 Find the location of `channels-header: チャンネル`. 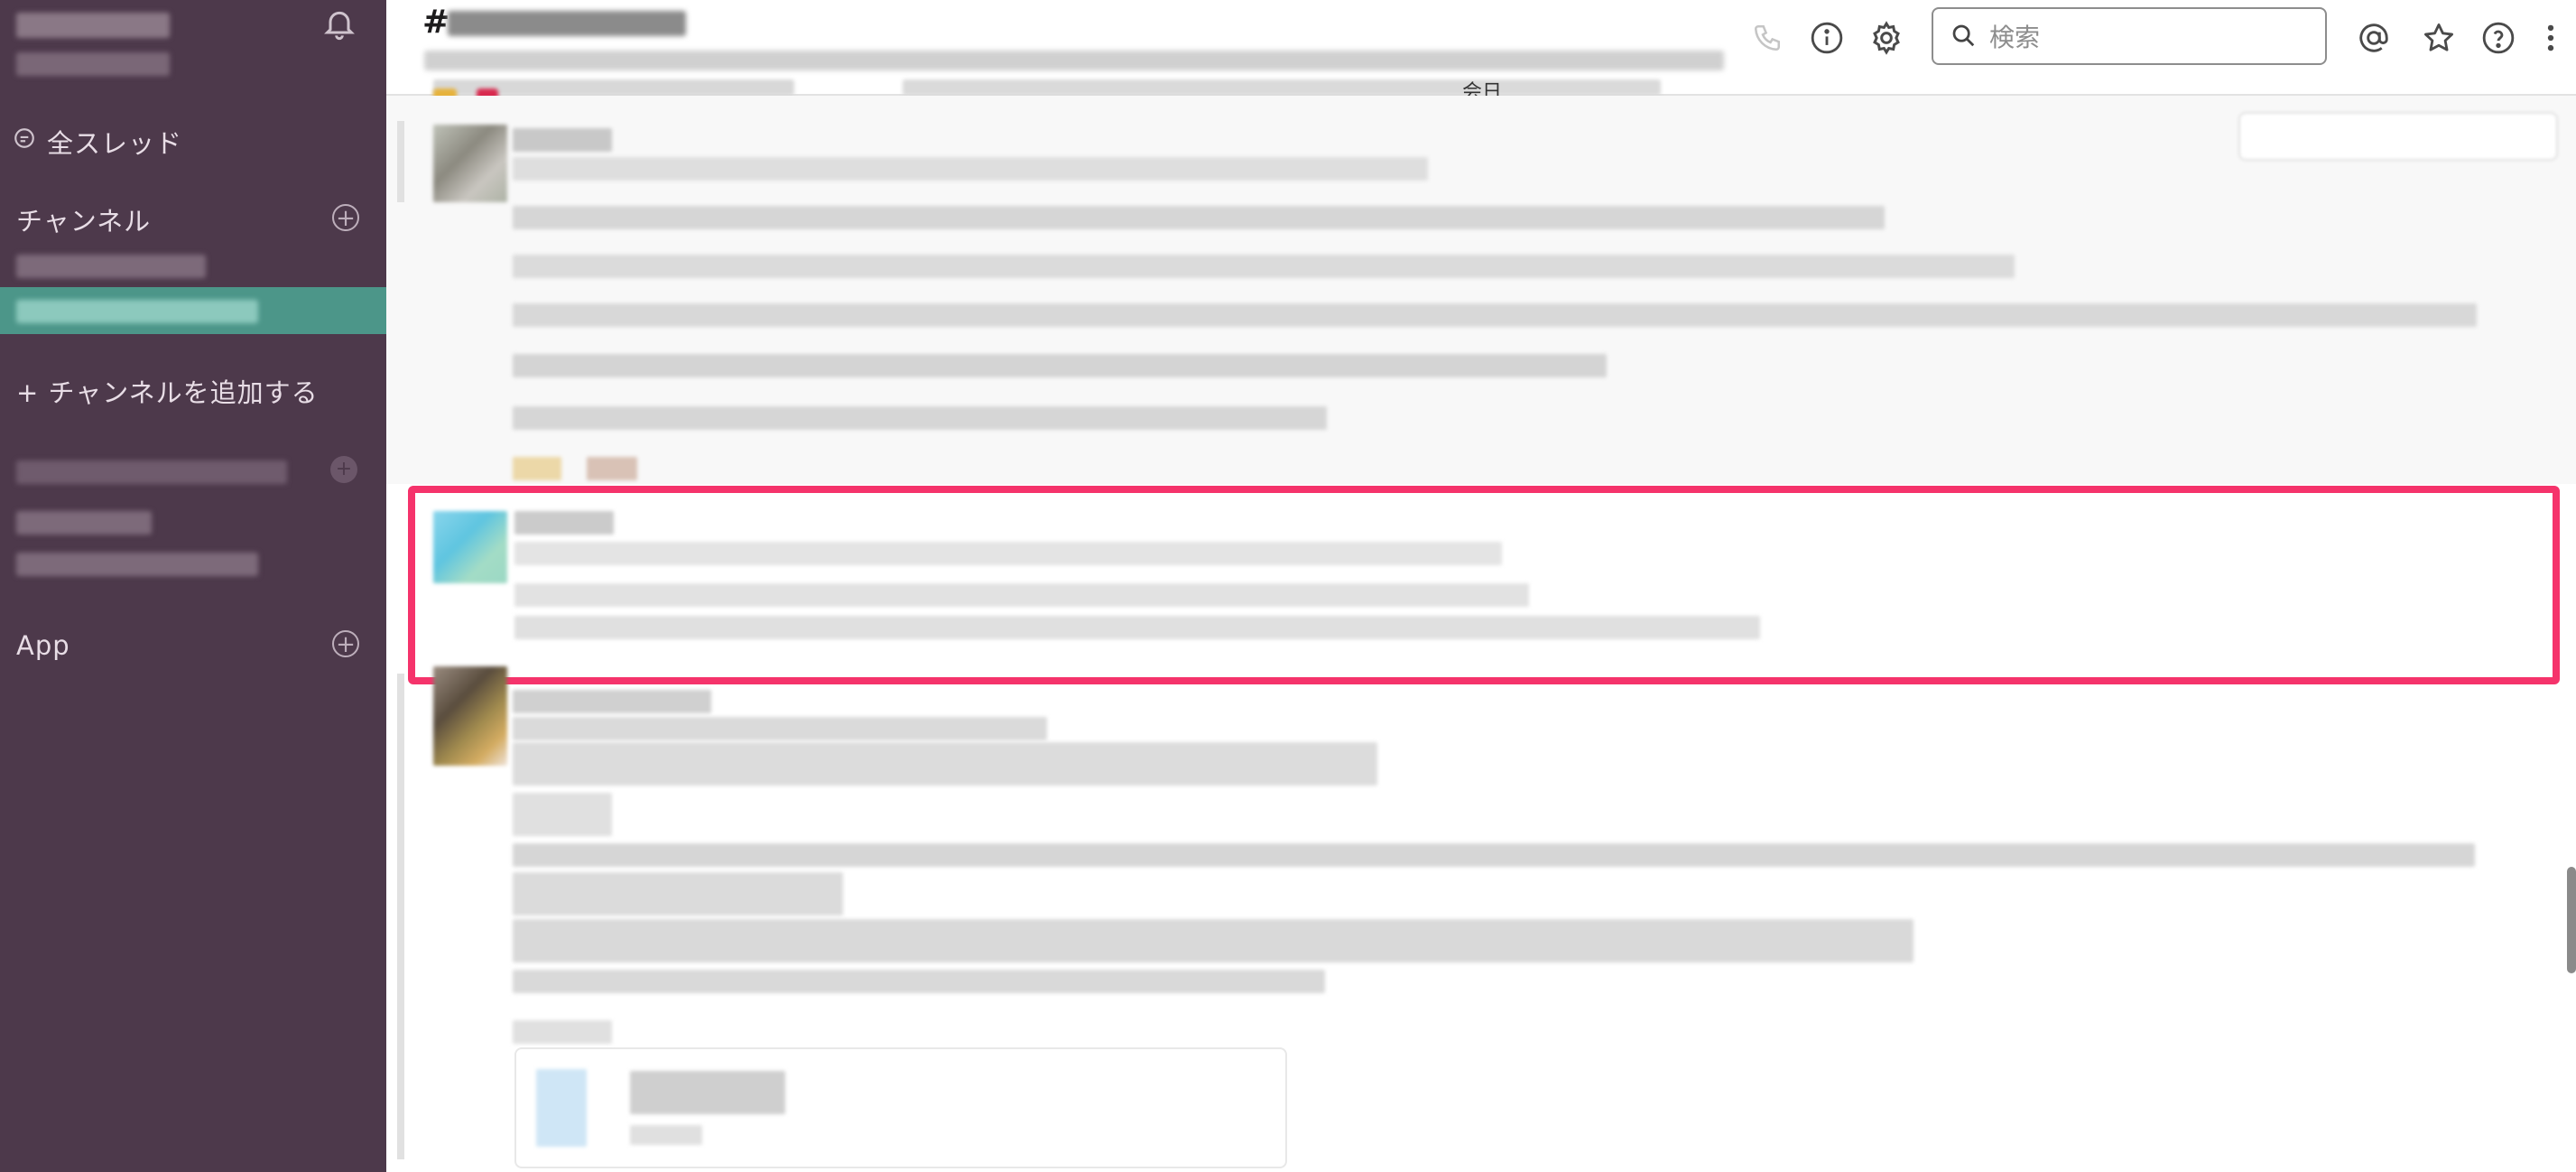

channels-header: チャンネル is located at coordinates (84, 219).